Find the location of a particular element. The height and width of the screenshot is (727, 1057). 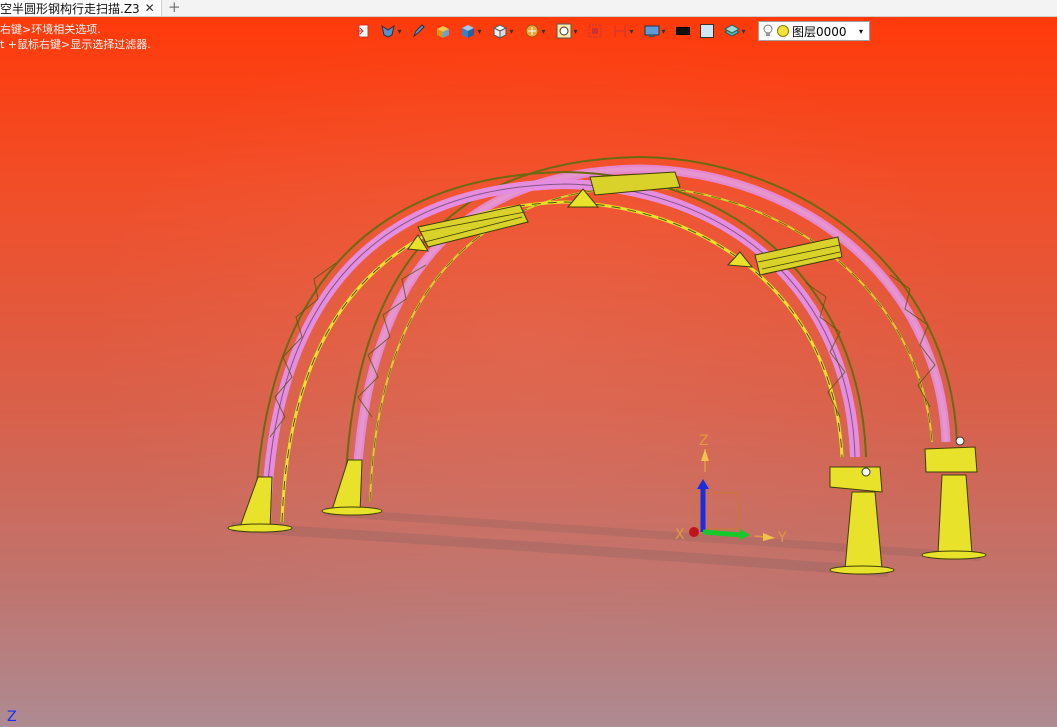

document-tab: 空半圆形钢构行走扫描.Z3 ✕ is located at coordinates (81, 8).